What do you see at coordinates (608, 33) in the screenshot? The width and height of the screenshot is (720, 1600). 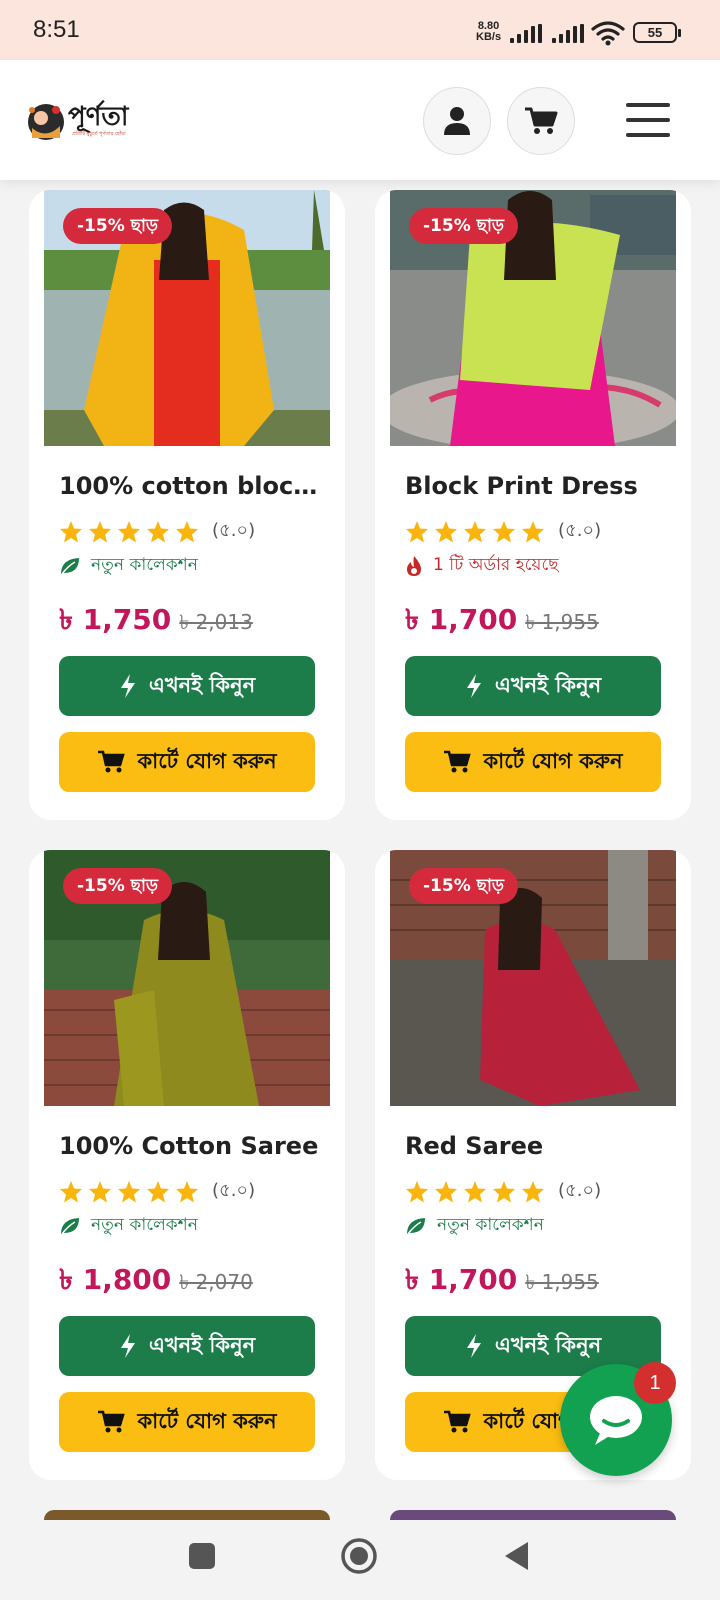 I see `wifi-icon` at bounding box center [608, 33].